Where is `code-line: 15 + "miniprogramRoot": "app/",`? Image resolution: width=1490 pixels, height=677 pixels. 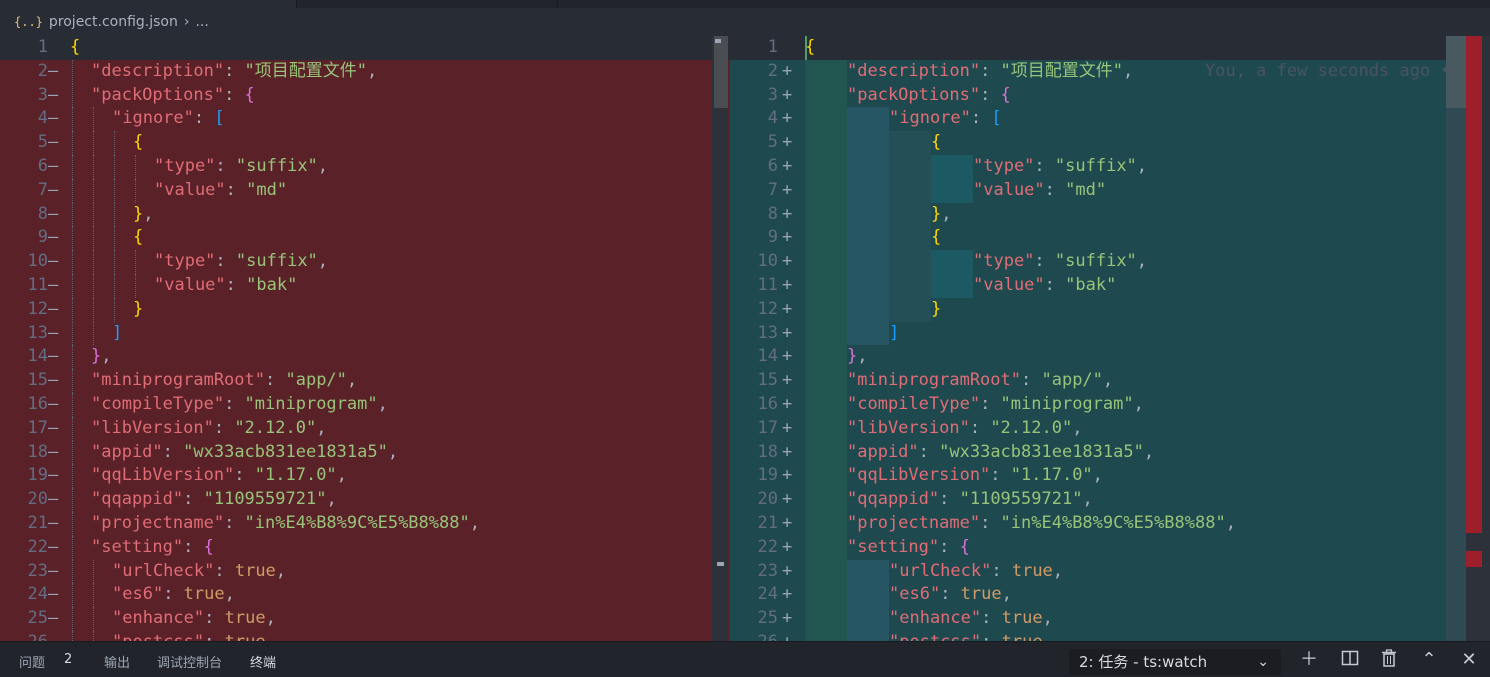
code-line: 15 + "miniprogramRoot": "app/", is located at coordinates (1110, 381).